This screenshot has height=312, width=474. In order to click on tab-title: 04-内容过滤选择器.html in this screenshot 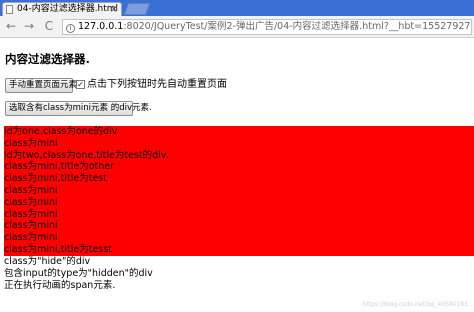, I will do `click(68, 9)`.